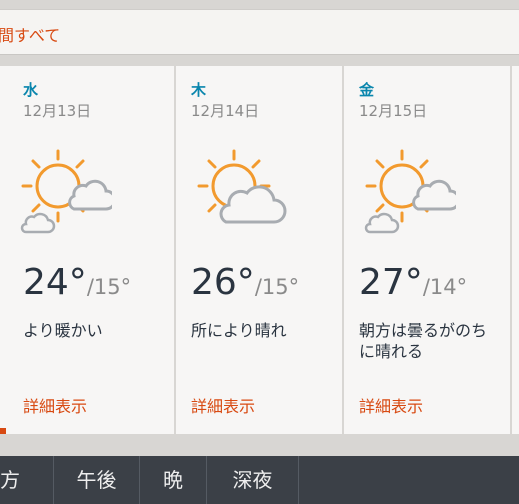 This screenshot has width=519, height=504. What do you see at coordinates (31, 90) in the screenshot?
I see `day-label: 水` at bounding box center [31, 90].